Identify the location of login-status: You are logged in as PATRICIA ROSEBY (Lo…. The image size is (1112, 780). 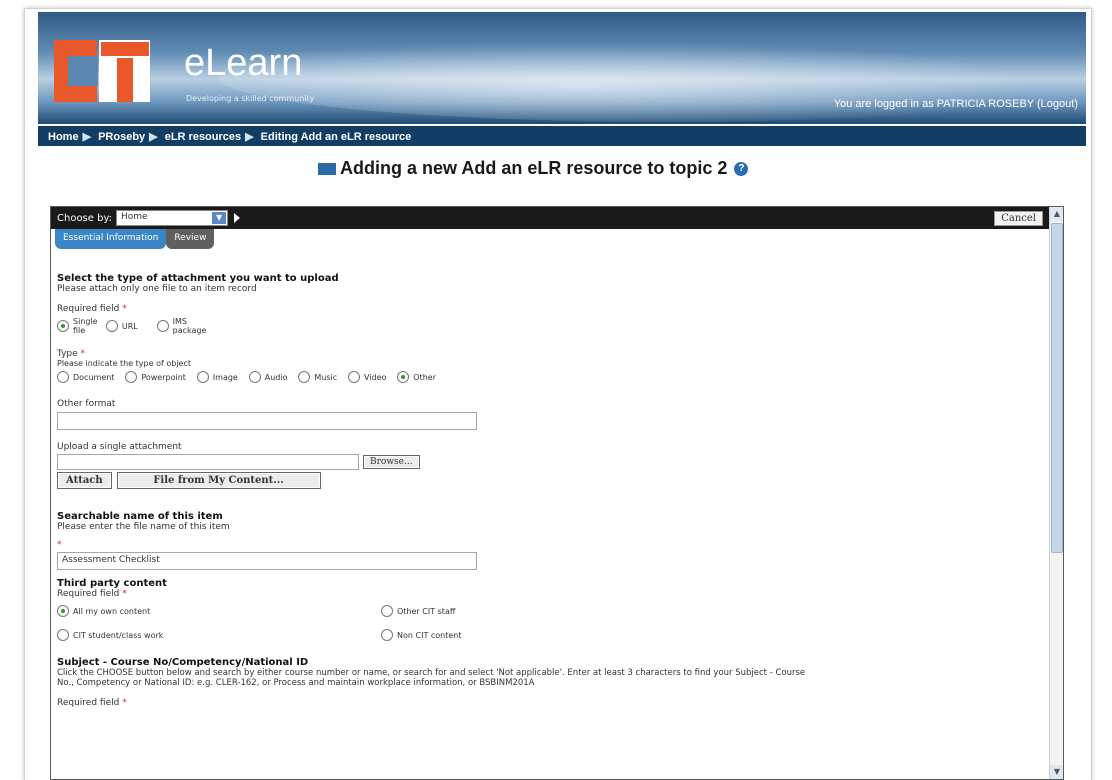
(956, 104).